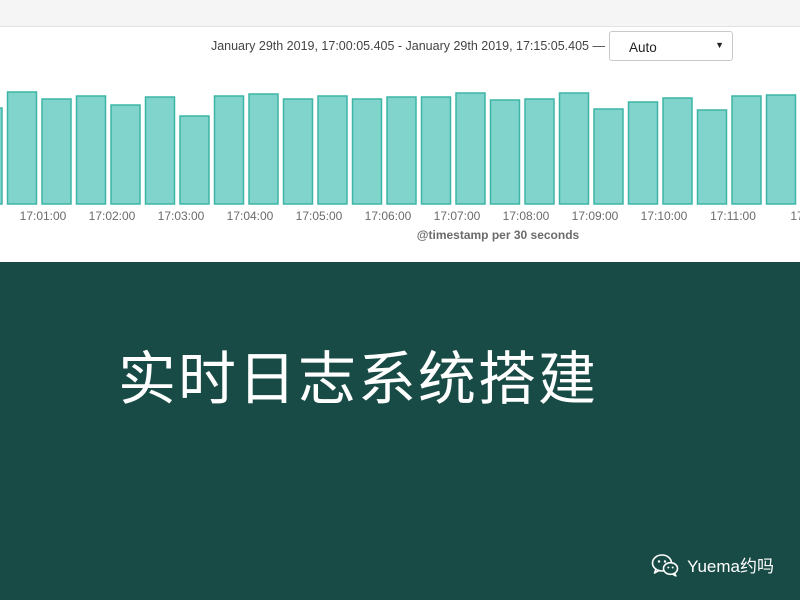 This screenshot has height=600, width=800. Describe the element at coordinates (457, 216) in the screenshot. I see `x-tick-label: 17:07:00` at that location.